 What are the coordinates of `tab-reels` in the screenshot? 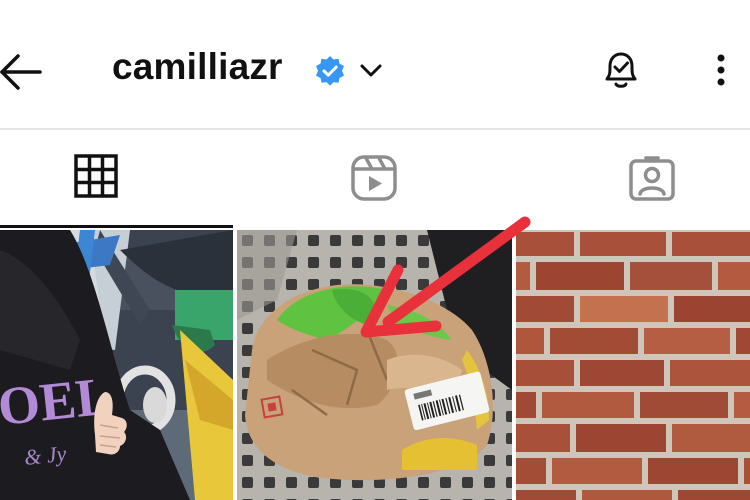 It's located at (375, 179).